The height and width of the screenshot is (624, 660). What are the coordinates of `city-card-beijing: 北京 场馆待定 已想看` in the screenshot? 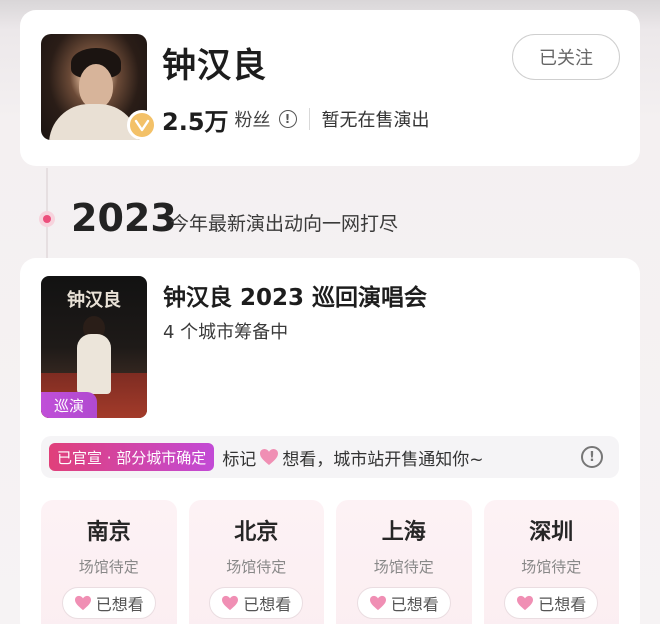 It's located at (256, 562).